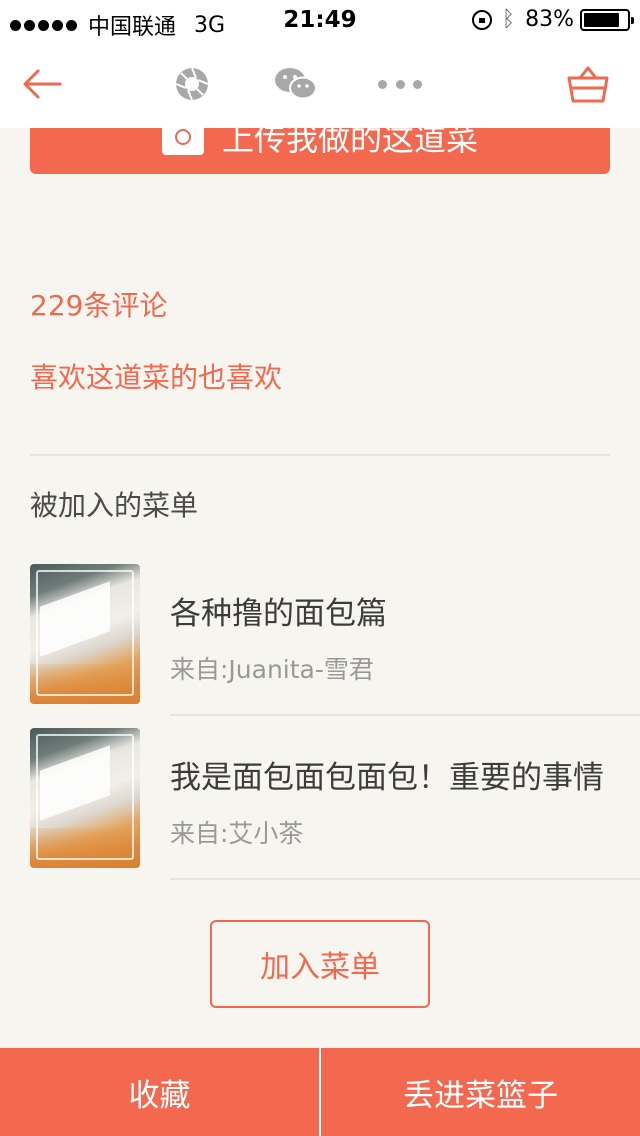 The width and height of the screenshot is (640, 1136). Describe the element at coordinates (159, 1092) in the screenshot. I see `favorite-button: 收藏` at that location.